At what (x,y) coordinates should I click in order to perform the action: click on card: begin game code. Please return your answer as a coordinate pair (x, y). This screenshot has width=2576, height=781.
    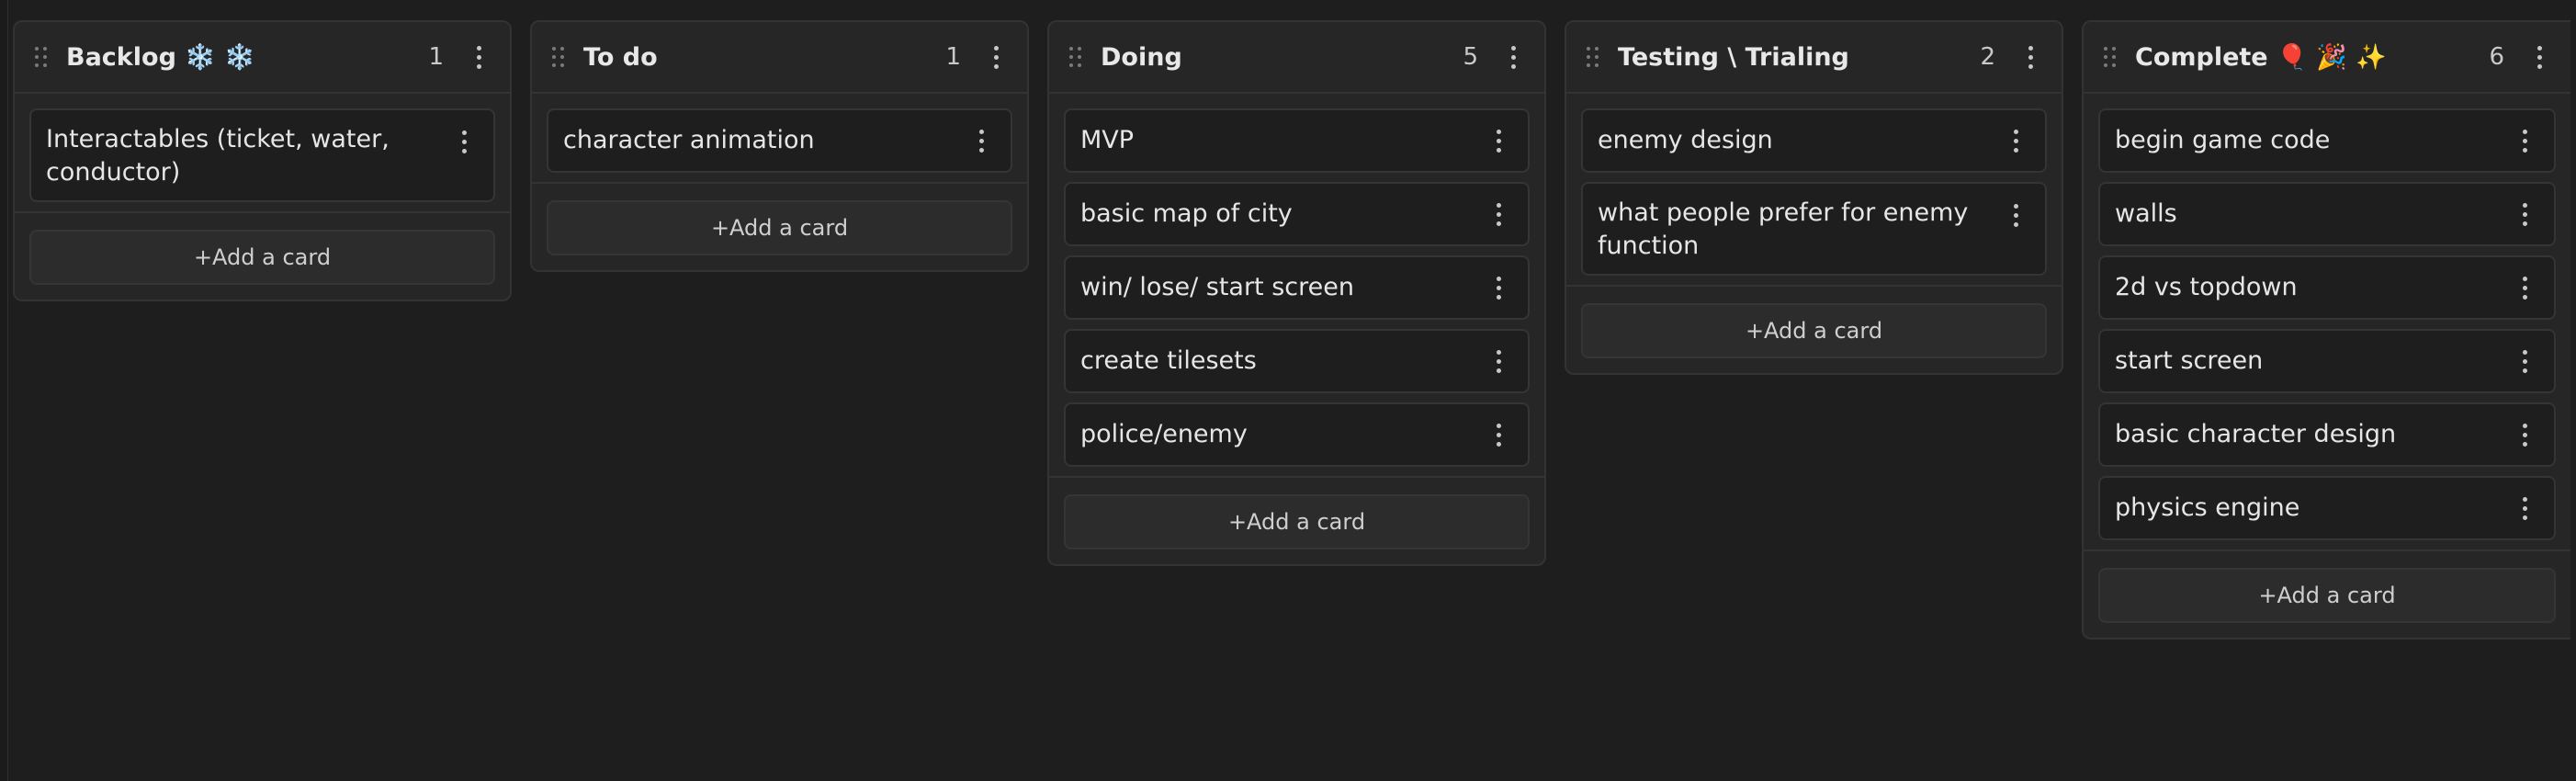
    Looking at the image, I should click on (2327, 141).